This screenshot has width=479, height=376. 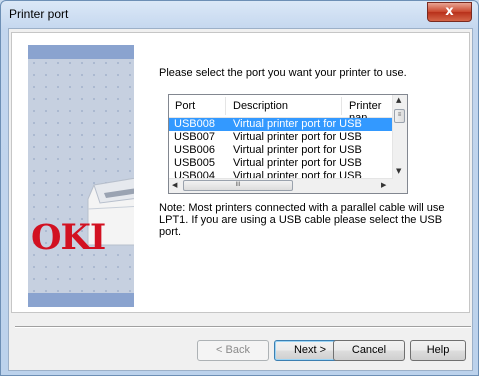 I want to click on close-icon: x, so click(x=449, y=11).